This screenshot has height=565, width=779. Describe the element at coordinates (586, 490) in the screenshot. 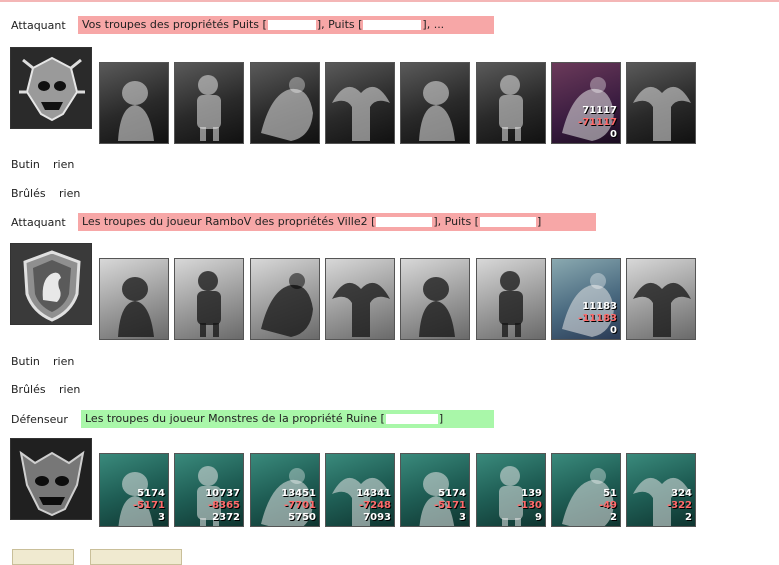

I see `unit-card: 51 -49 2` at that location.